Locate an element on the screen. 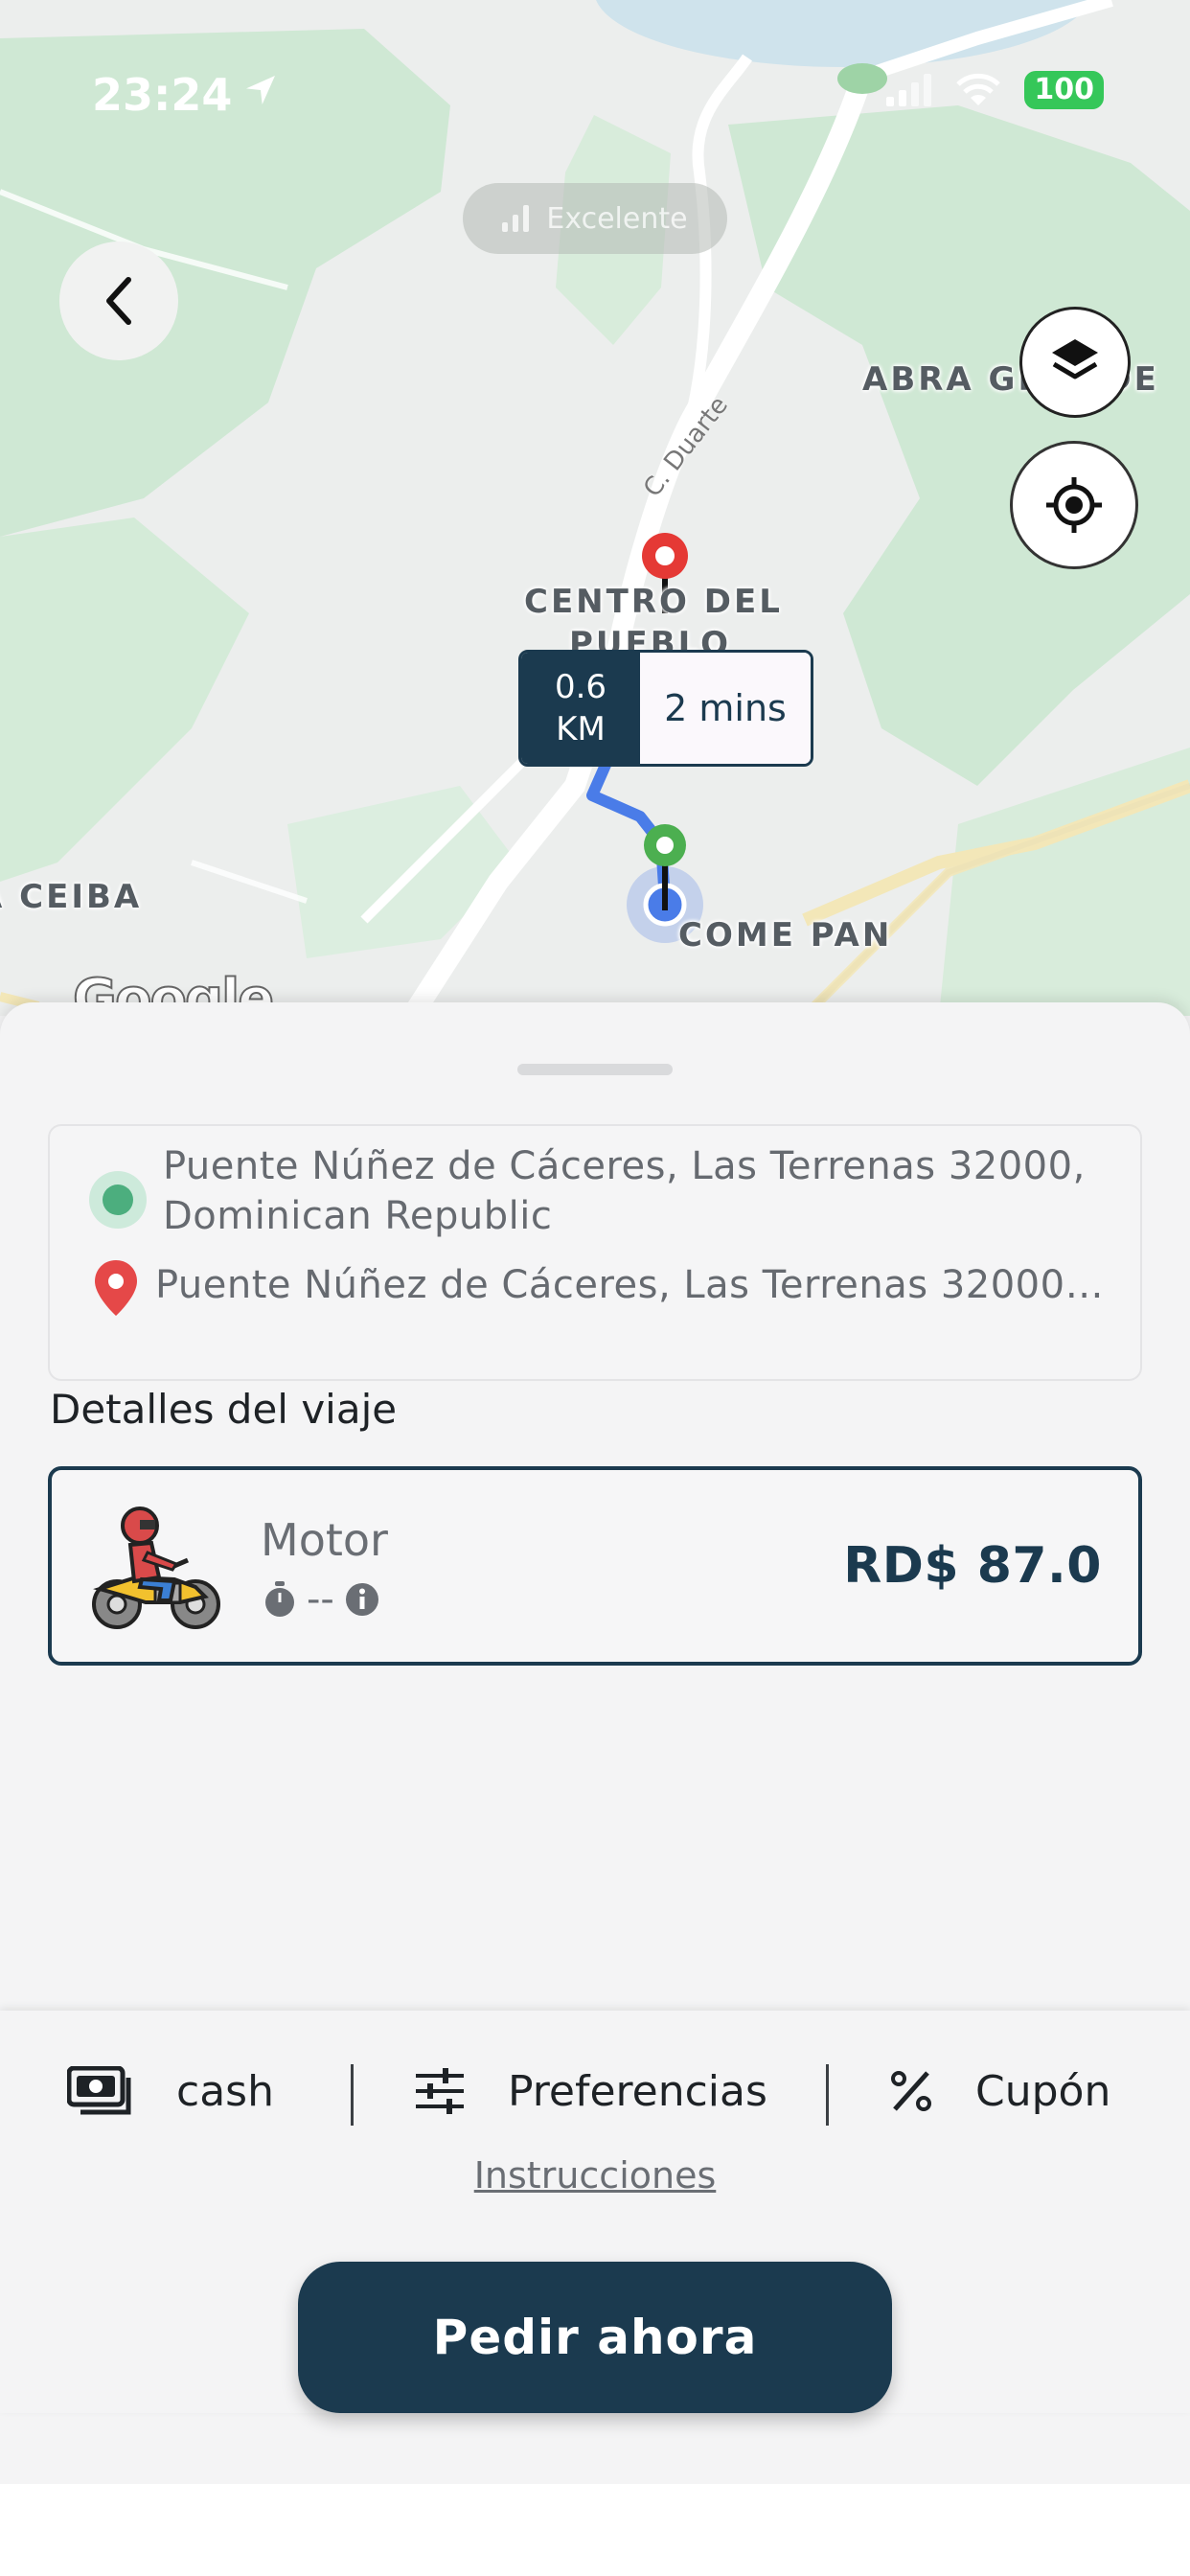  signal-bars-icon is located at coordinates (516, 218).